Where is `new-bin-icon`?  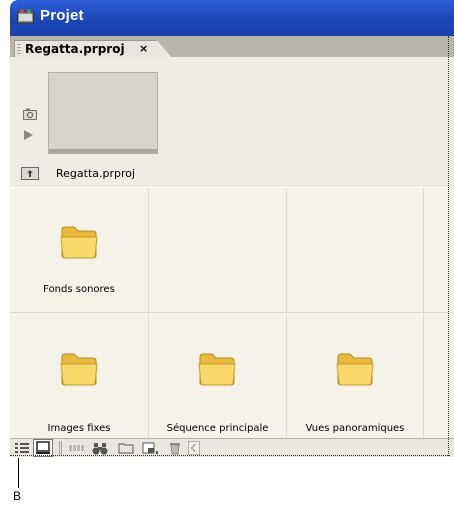 new-bin-icon is located at coordinates (126, 448).